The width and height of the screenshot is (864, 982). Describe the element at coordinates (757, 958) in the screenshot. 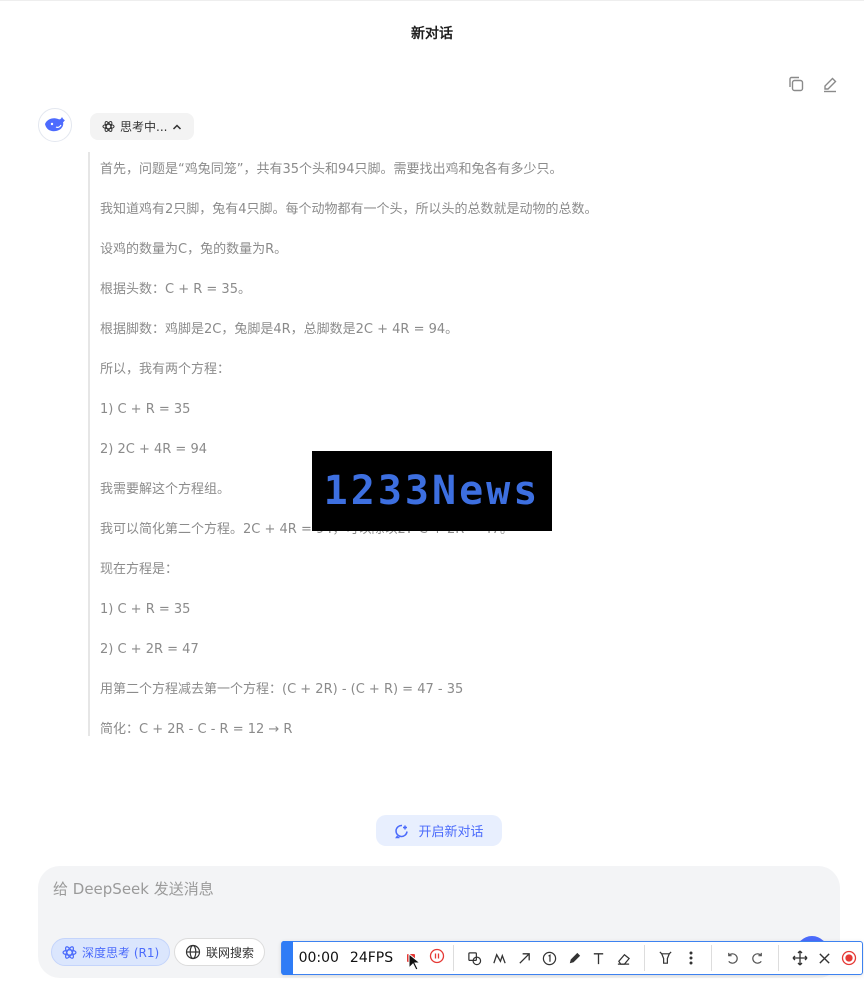

I see `redo-icon` at that location.